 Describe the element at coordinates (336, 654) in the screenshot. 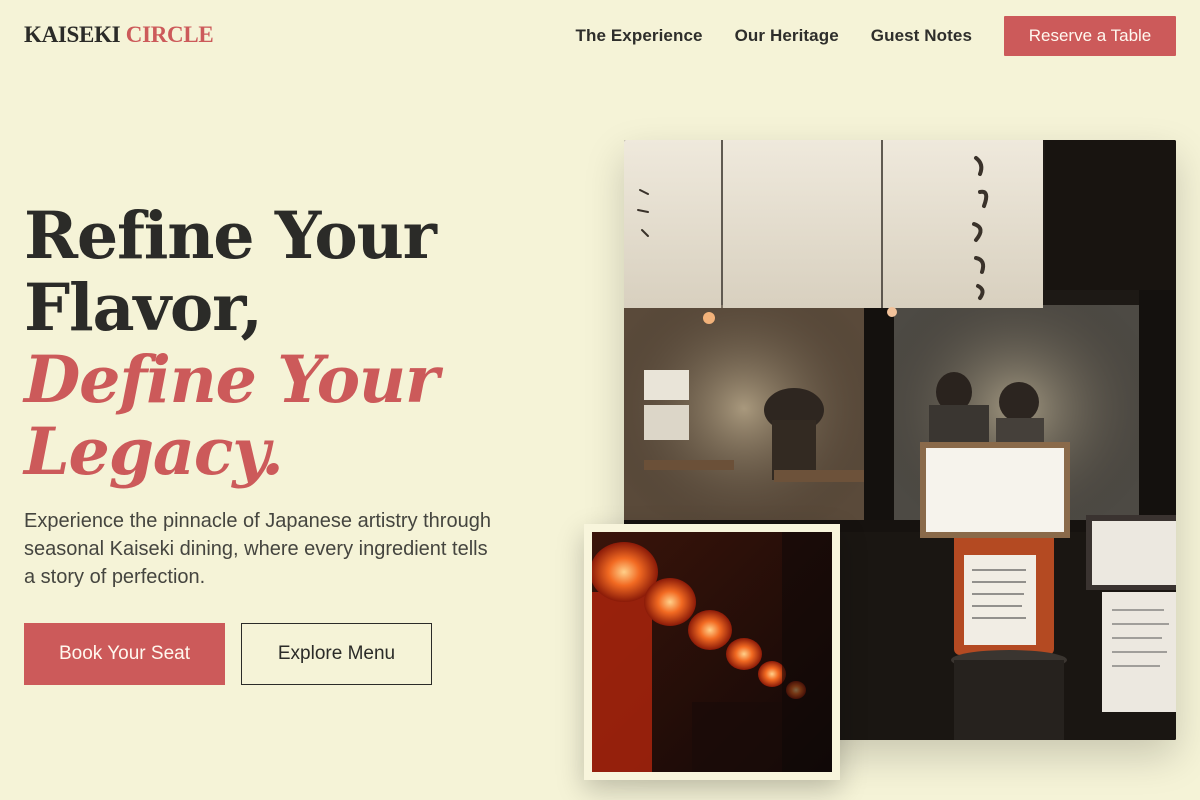

I see `explore-menu-button: Explore Menu` at that location.